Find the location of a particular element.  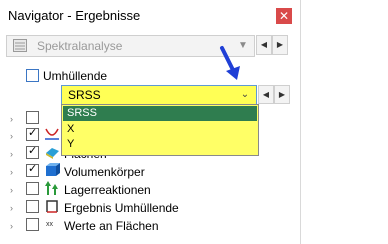

surface-values-icon: xx is located at coordinates (52, 224).